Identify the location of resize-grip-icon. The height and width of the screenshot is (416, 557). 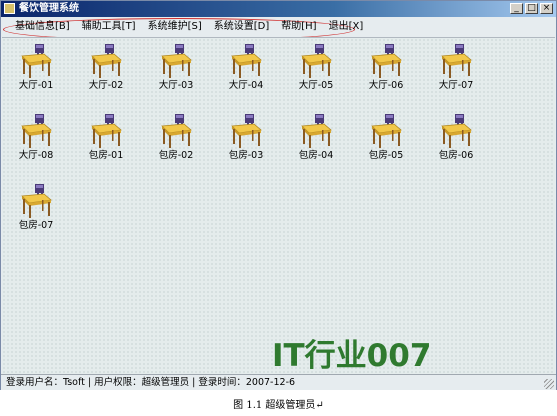
(549, 384).